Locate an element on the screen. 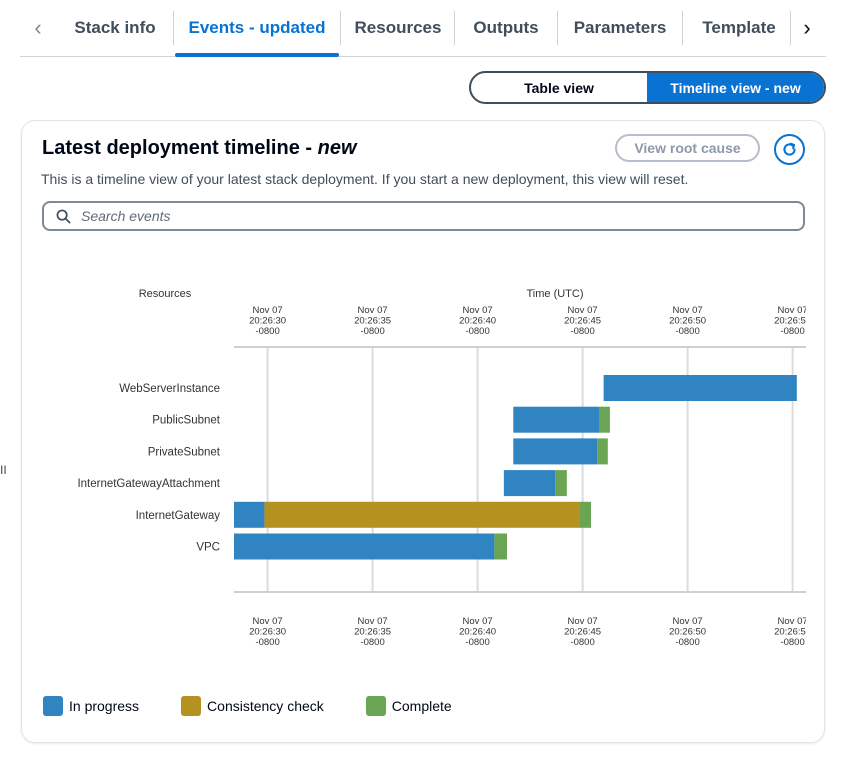 Image resolution: width=844 pixels, height=758 pixels. legend-swatch-complete is located at coordinates (375, 706).